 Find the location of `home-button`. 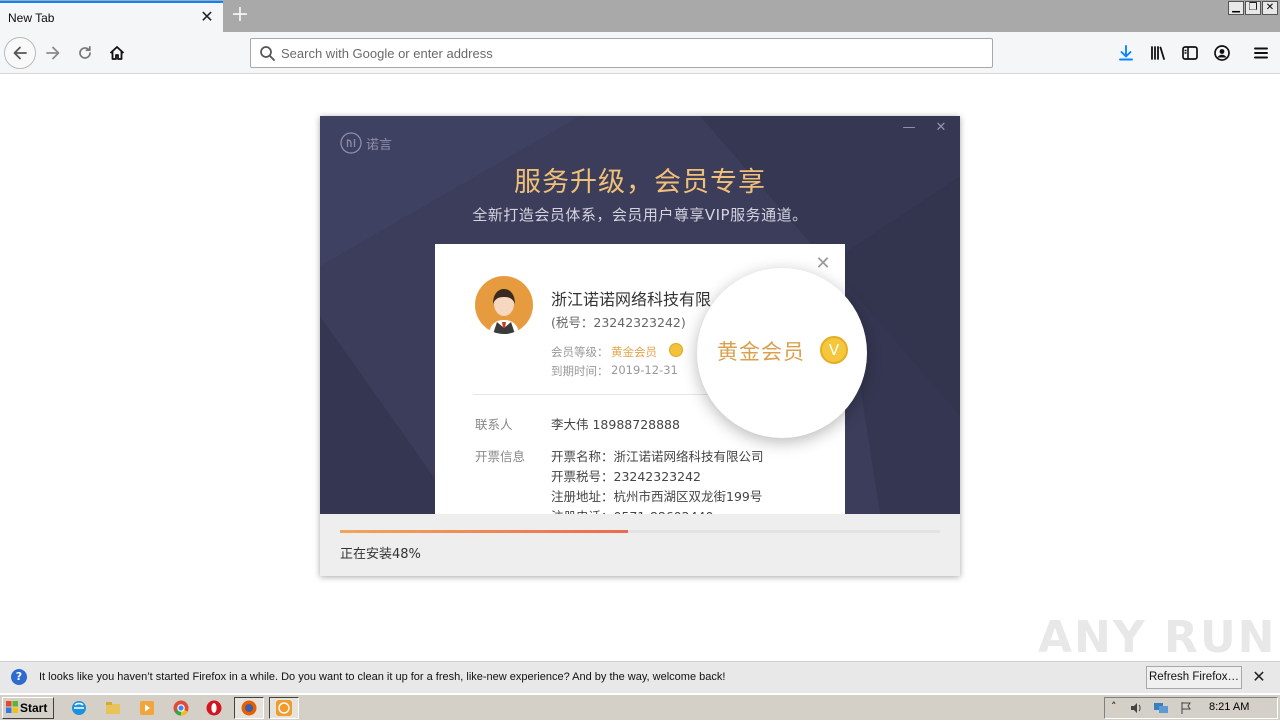

home-button is located at coordinates (117, 53).